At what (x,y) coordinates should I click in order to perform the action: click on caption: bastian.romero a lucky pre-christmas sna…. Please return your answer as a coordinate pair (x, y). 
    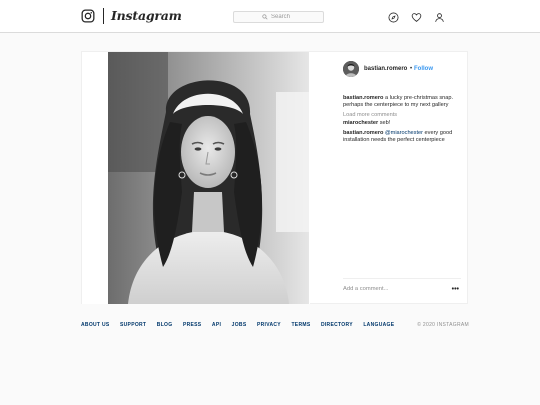
    Looking at the image, I should click on (402, 102).